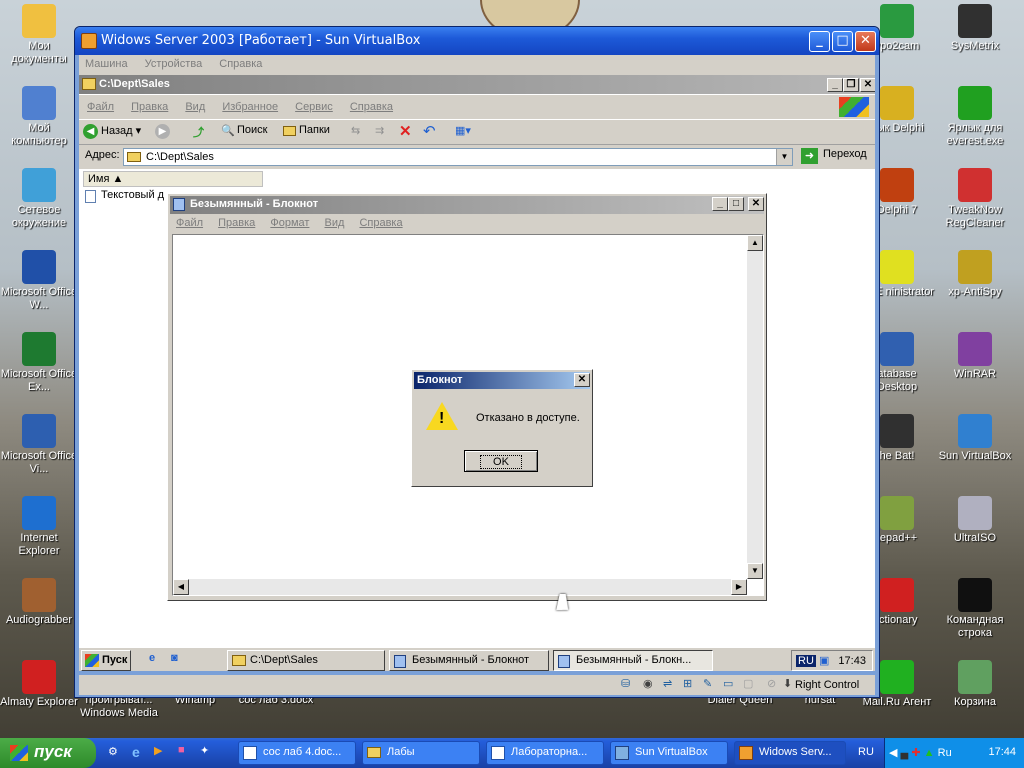 Image resolution: width=1024 pixels, height=768 pixels. What do you see at coordinates (707, 683) in the screenshot?
I see `shared-folder-icon: ✎` at bounding box center [707, 683].